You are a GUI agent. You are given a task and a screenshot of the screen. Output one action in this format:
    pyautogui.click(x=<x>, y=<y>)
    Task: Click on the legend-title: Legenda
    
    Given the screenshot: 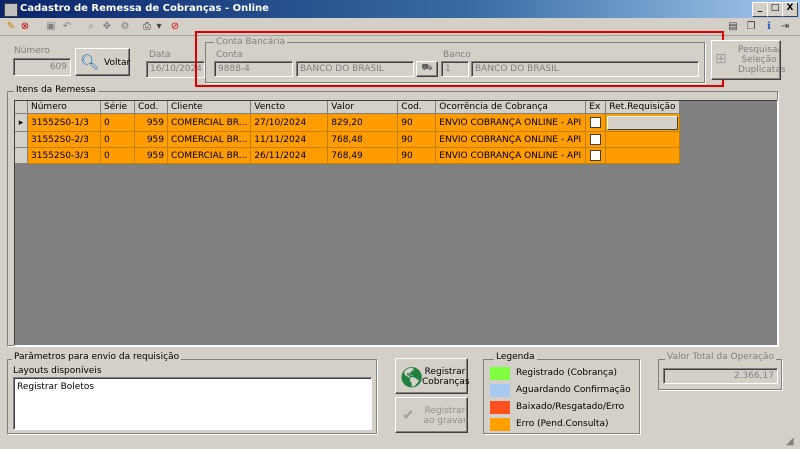 What is the action you would take?
    pyautogui.click(x=515, y=357)
    